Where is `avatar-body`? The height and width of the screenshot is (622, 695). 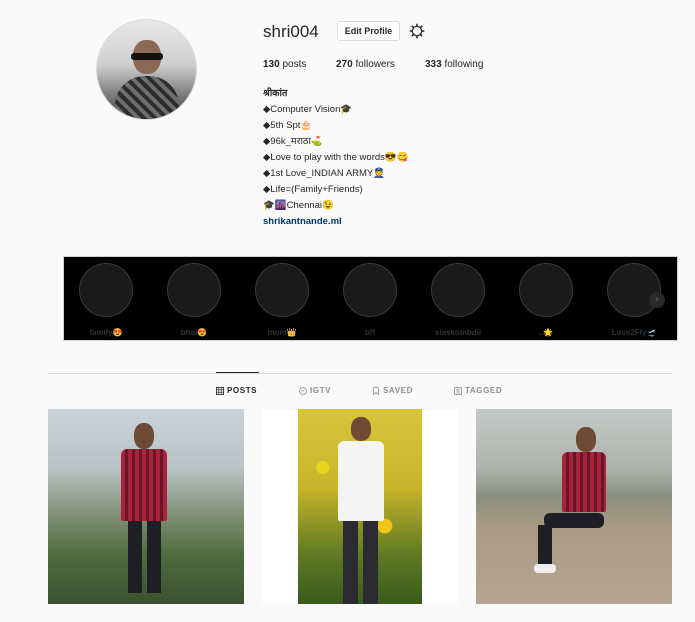
avatar-body is located at coordinates (147, 97).